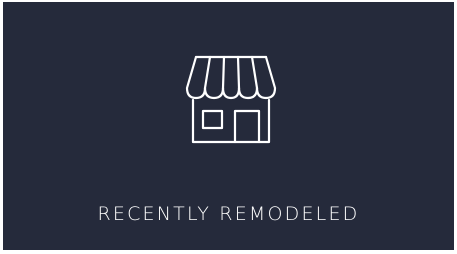 This screenshot has height=254, width=457. I want to click on feature-label: RECENTLY REMODELED, so click(228, 214).